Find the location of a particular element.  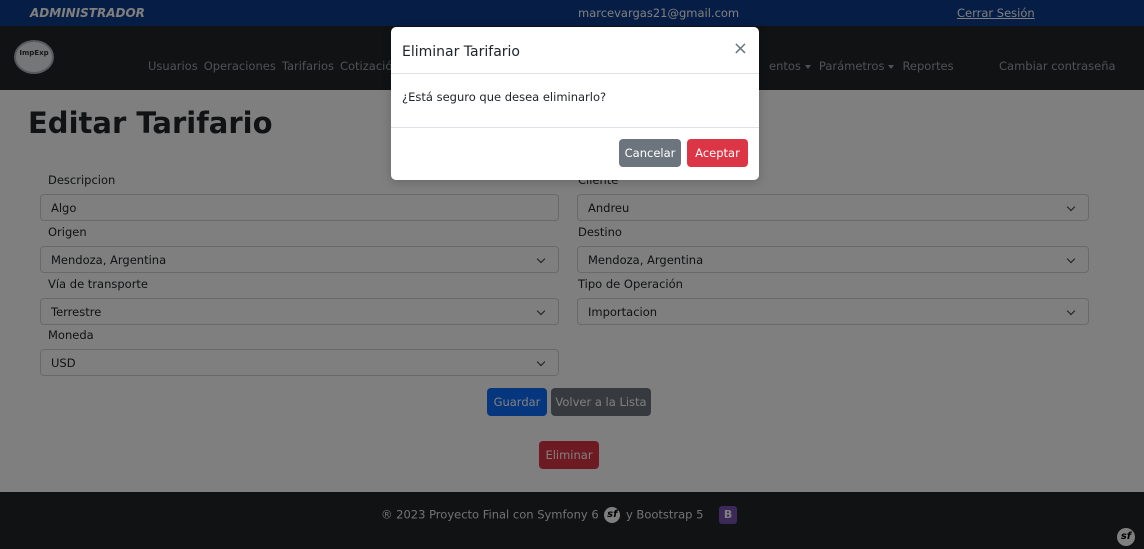

accept-button: Aceptar is located at coordinates (717, 153).